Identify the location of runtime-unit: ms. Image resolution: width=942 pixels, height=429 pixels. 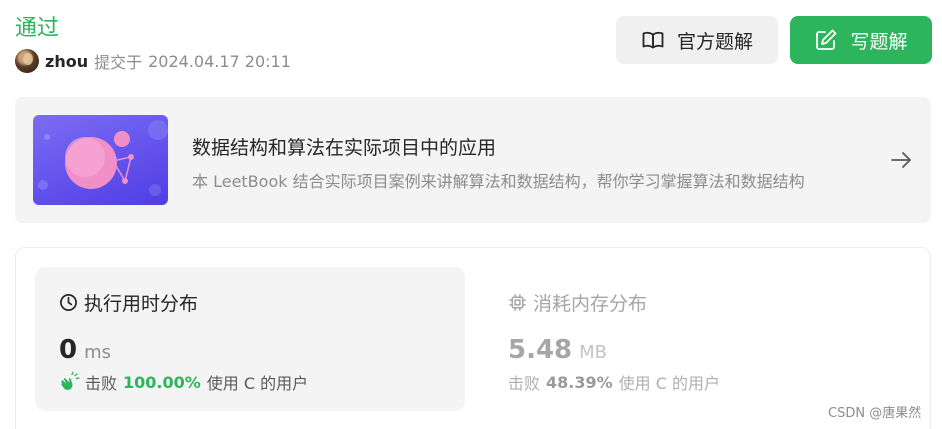
(98, 352).